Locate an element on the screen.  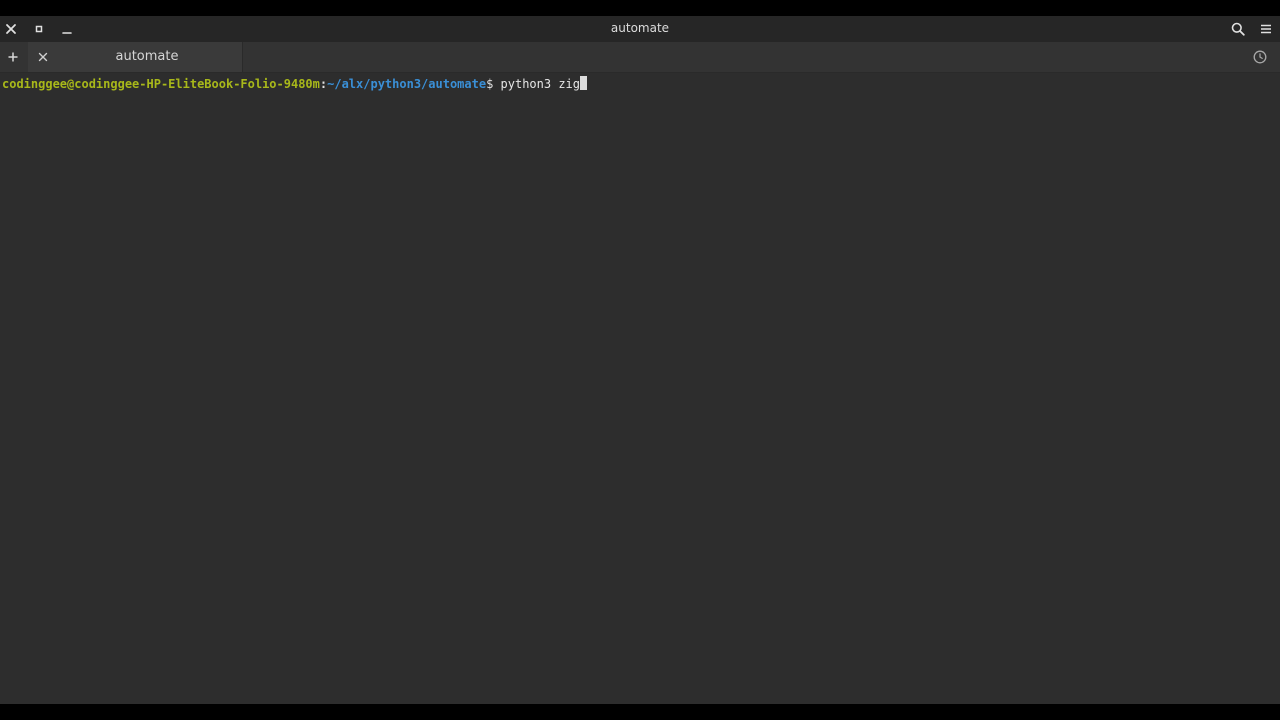
close-icon is located at coordinates (43, 57).